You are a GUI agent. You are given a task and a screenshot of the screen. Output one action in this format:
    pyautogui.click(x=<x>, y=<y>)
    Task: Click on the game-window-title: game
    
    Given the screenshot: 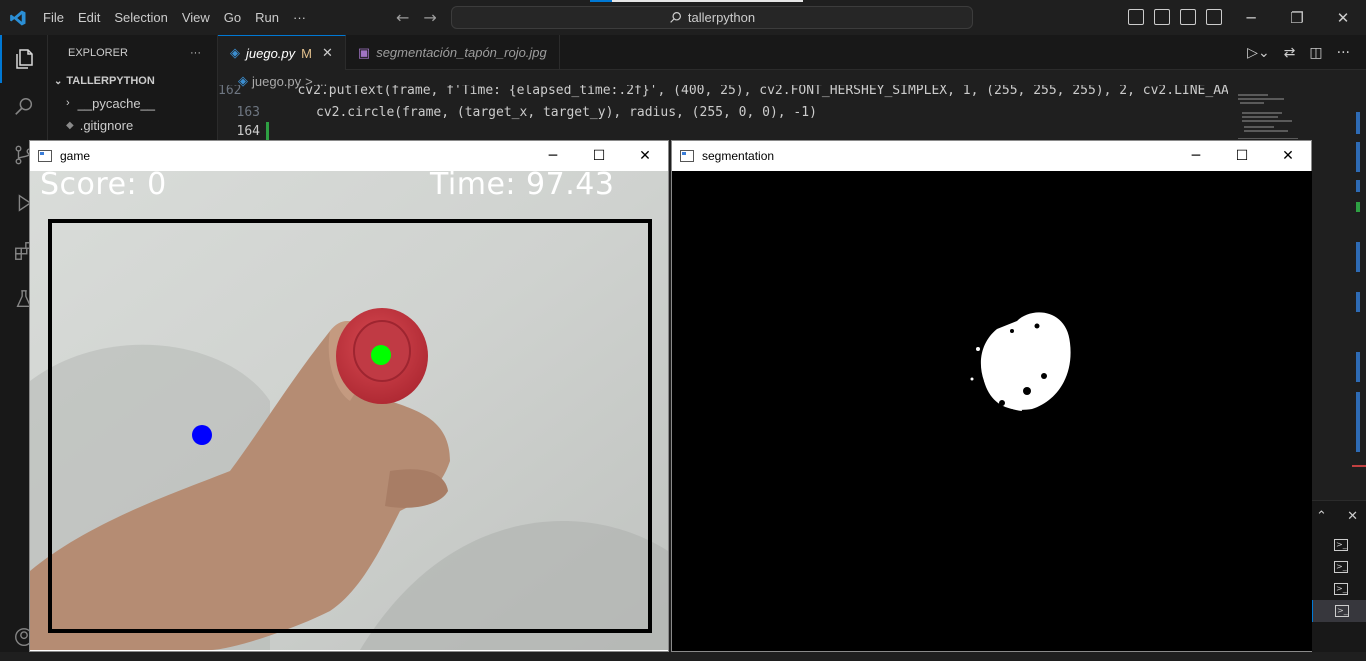 What is the action you would take?
    pyautogui.click(x=75, y=156)
    